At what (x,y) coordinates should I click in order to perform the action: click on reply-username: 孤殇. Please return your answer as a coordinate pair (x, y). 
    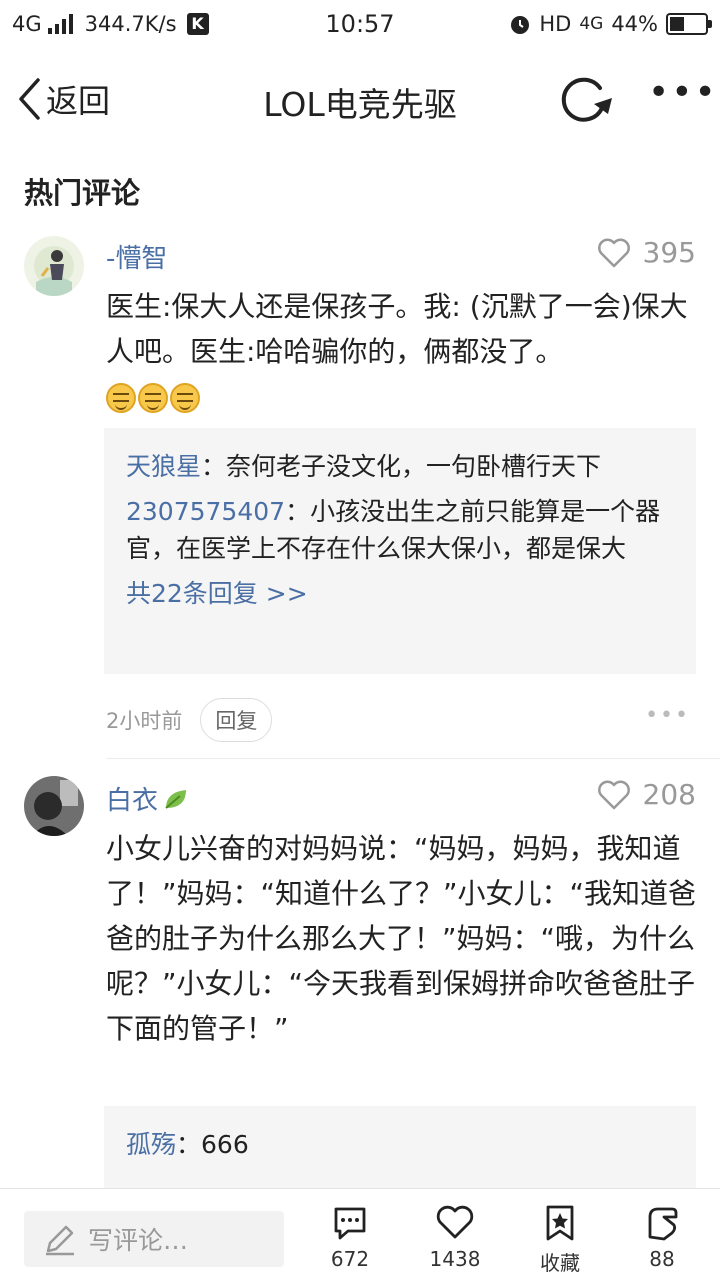
    Looking at the image, I should click on (151, 1144).